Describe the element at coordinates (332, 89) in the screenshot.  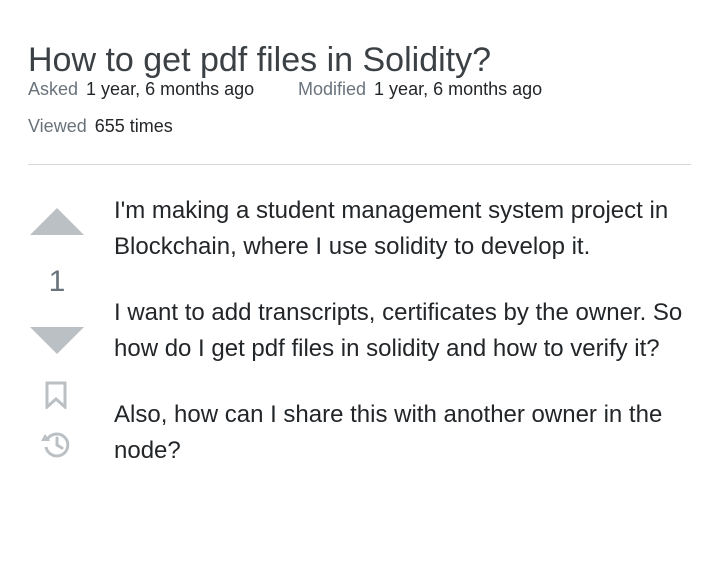
I see `modified-label: Modified` at that location.